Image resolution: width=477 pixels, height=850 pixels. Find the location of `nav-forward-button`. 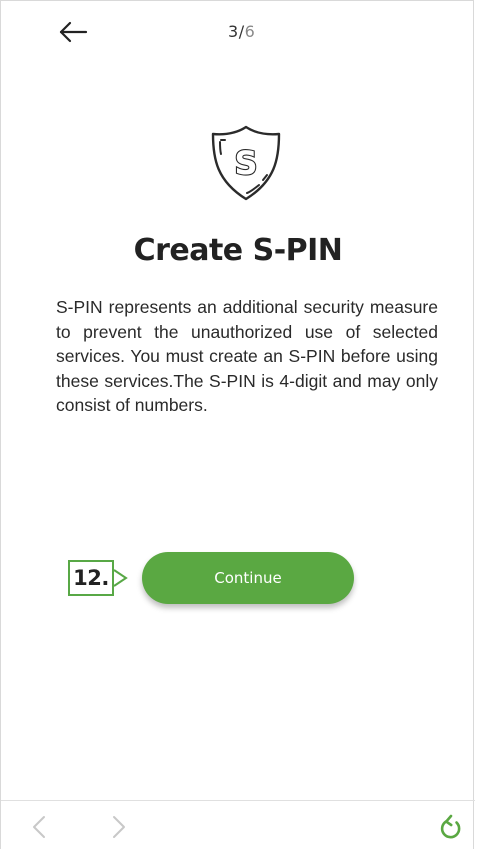

nav-forward-button is located at coordinates (119, 827).